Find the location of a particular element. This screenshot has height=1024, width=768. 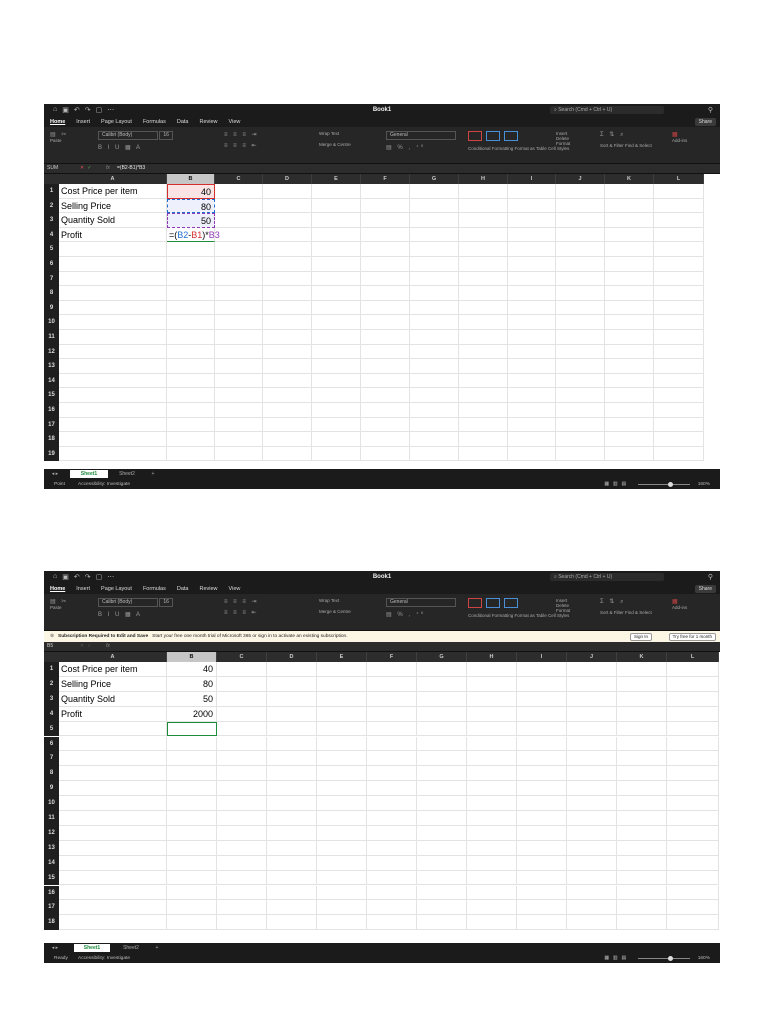

row-header: 16 is located at coordinates (51, 410).